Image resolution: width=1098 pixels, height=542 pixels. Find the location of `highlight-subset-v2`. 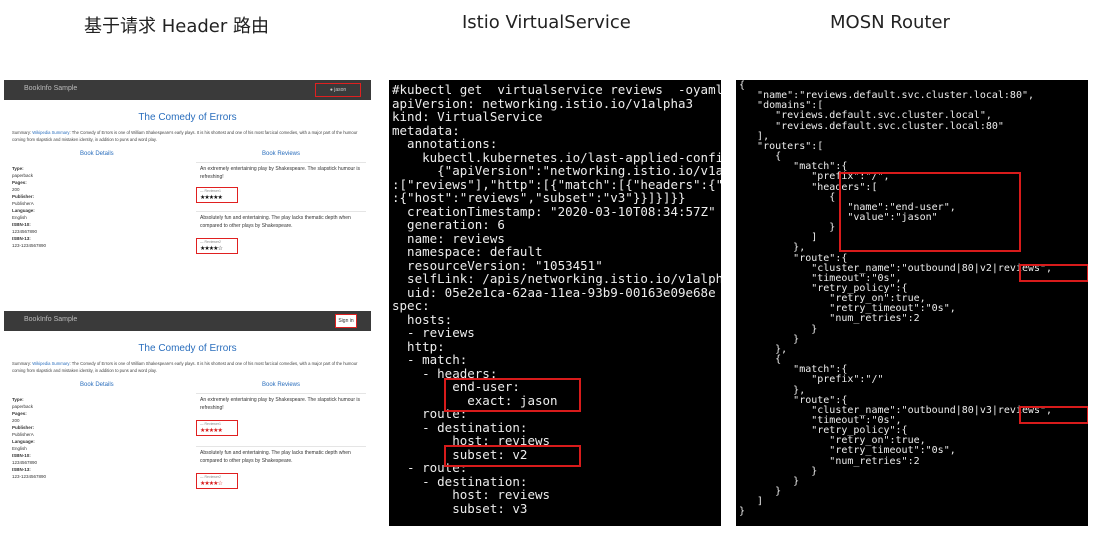

highlight-subset-v2 is located at coordinates (512, 456).